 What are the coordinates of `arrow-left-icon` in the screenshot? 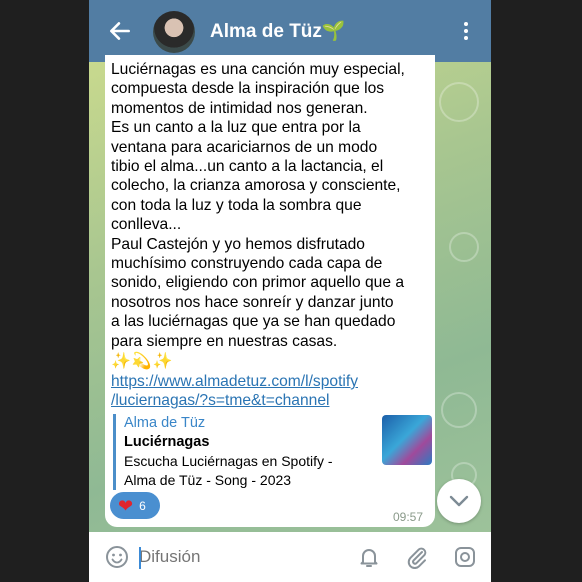 It's located at (120, 31).